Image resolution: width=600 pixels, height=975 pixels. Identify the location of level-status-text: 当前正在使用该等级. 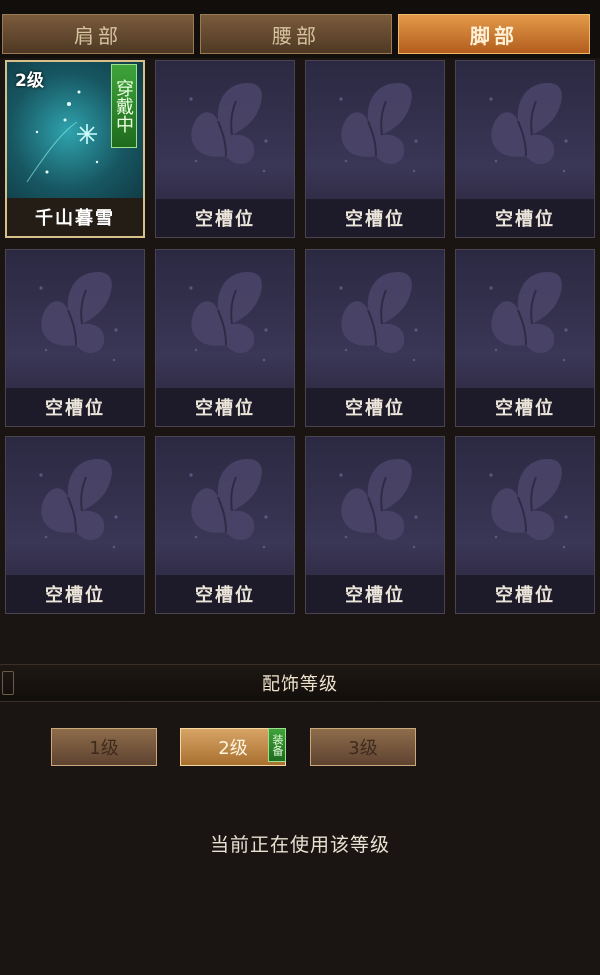
(299, 845).